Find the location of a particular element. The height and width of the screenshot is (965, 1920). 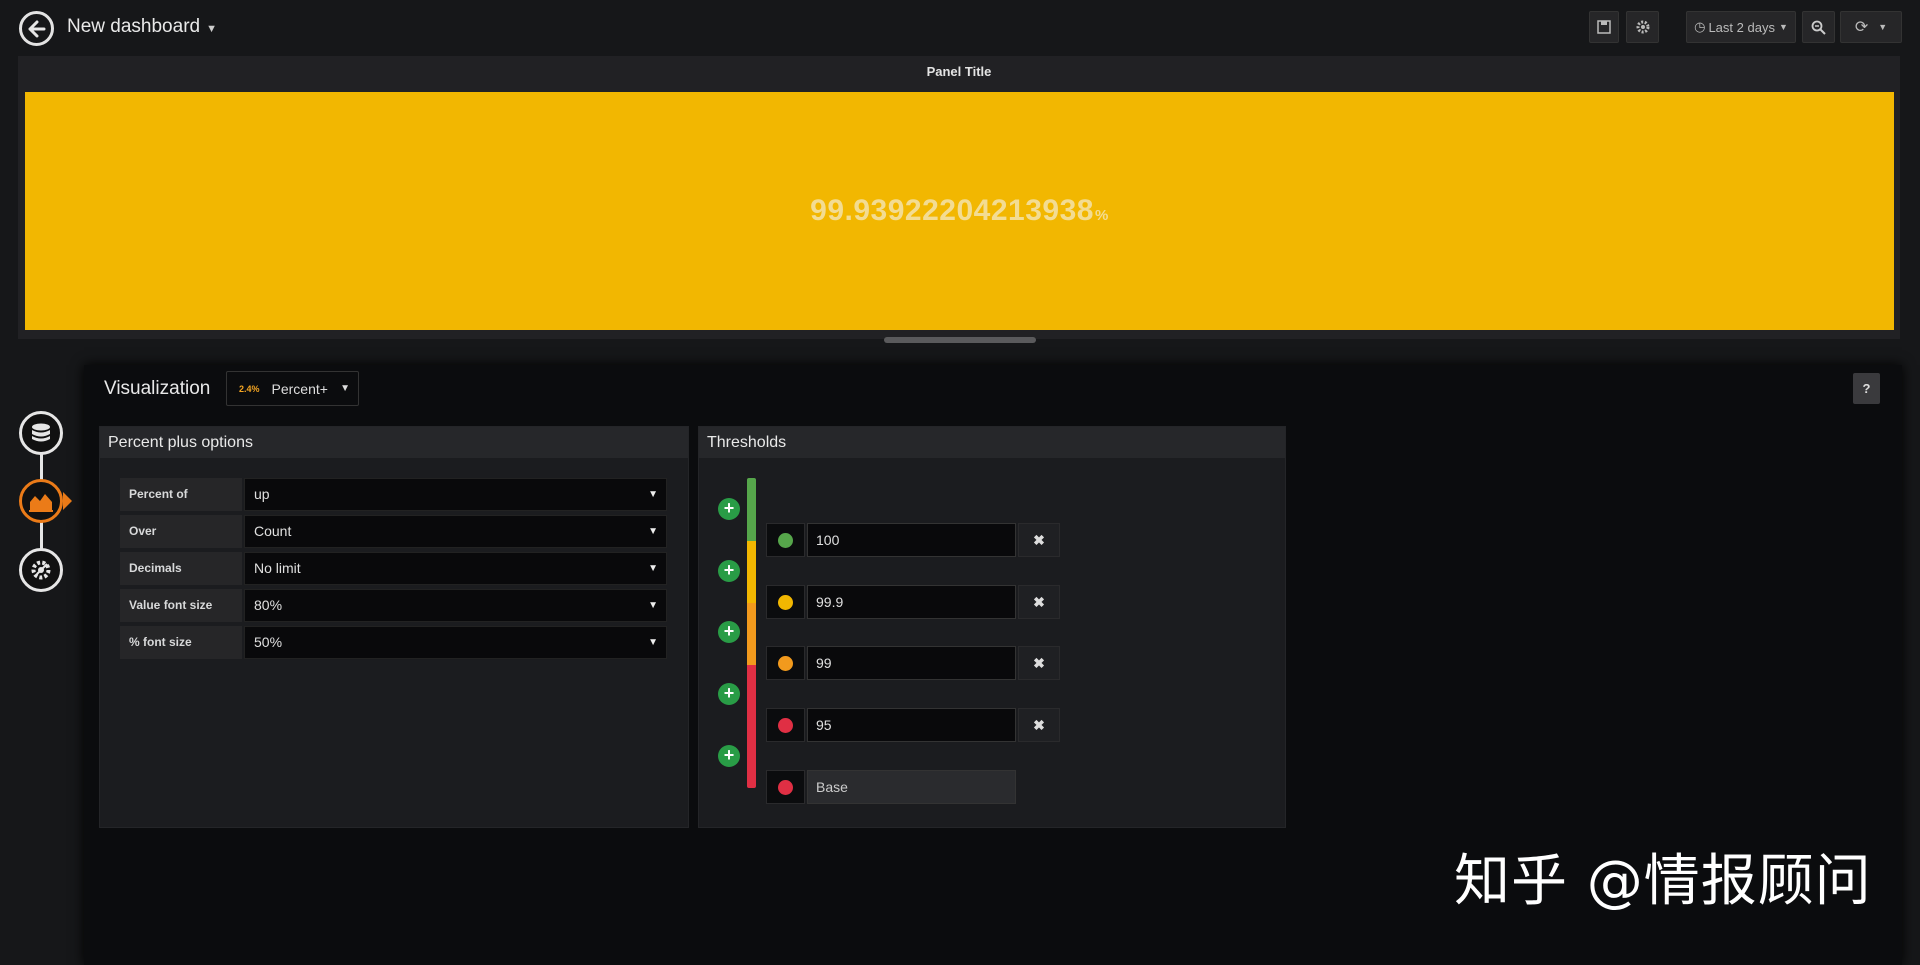

database-icon is located at coordinates (41, 432).